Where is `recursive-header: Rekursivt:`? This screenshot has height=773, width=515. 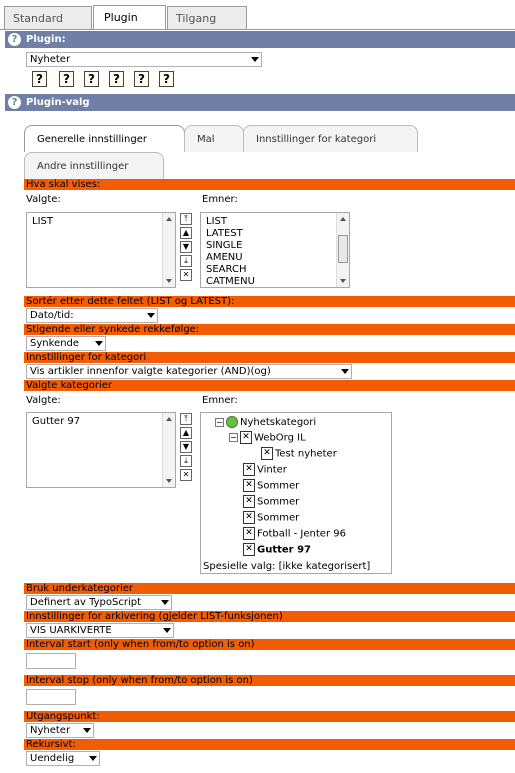
recursive-header: Rekursivt: is located at coordinates (269, 744).